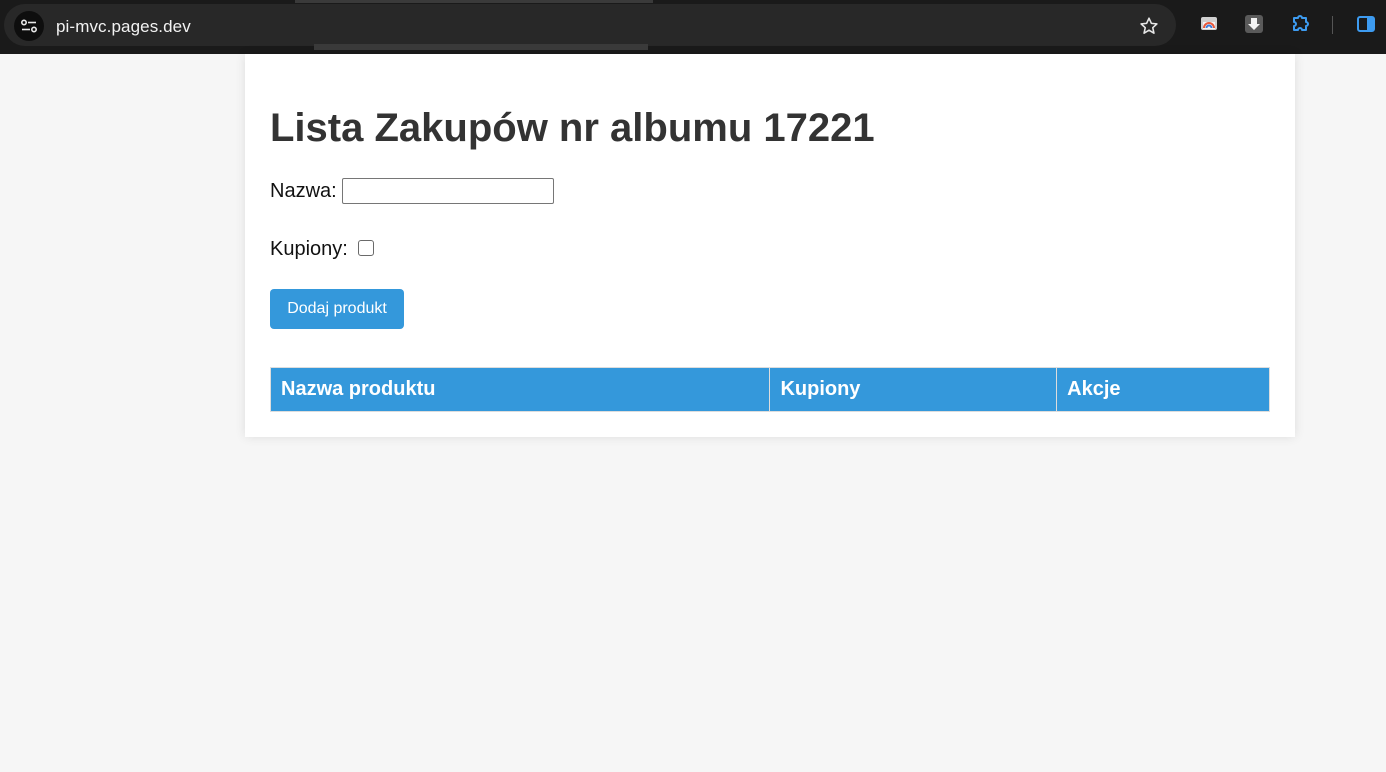 The width and height of the screenshot is (1386, 772). I want to click on column-header-name: Nazwa produktu, so click(520, 389).